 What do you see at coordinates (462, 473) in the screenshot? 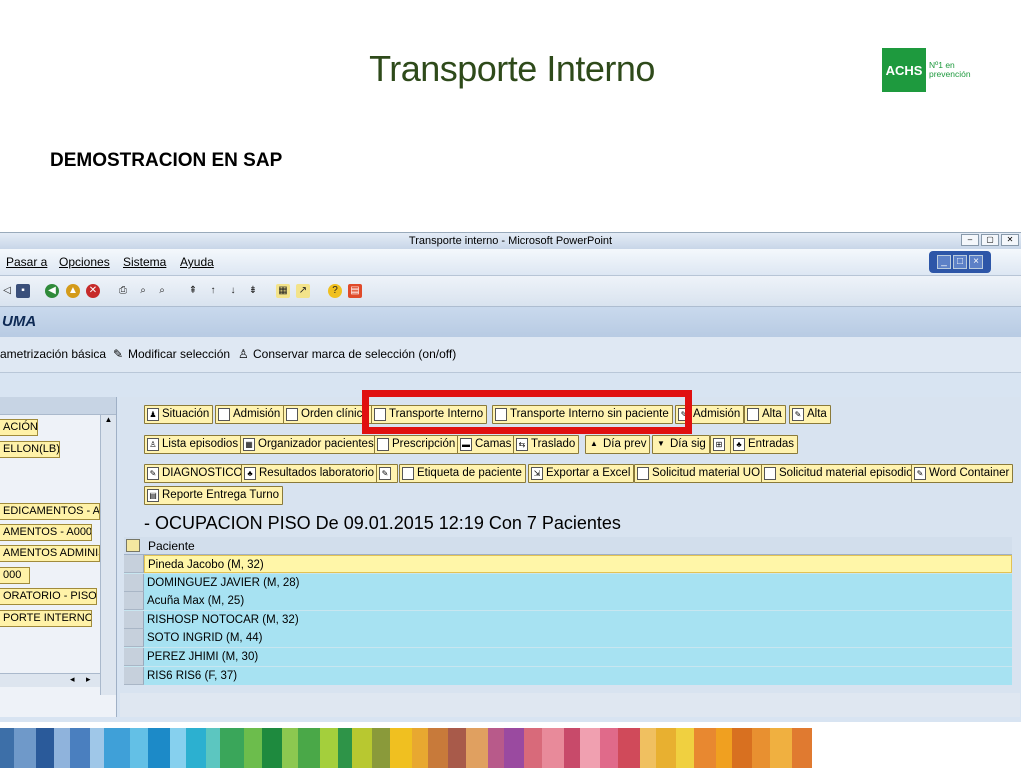
I see `etiqueta-paciente-button: Etiqueta de paciente` at bounding box center [462, 473].